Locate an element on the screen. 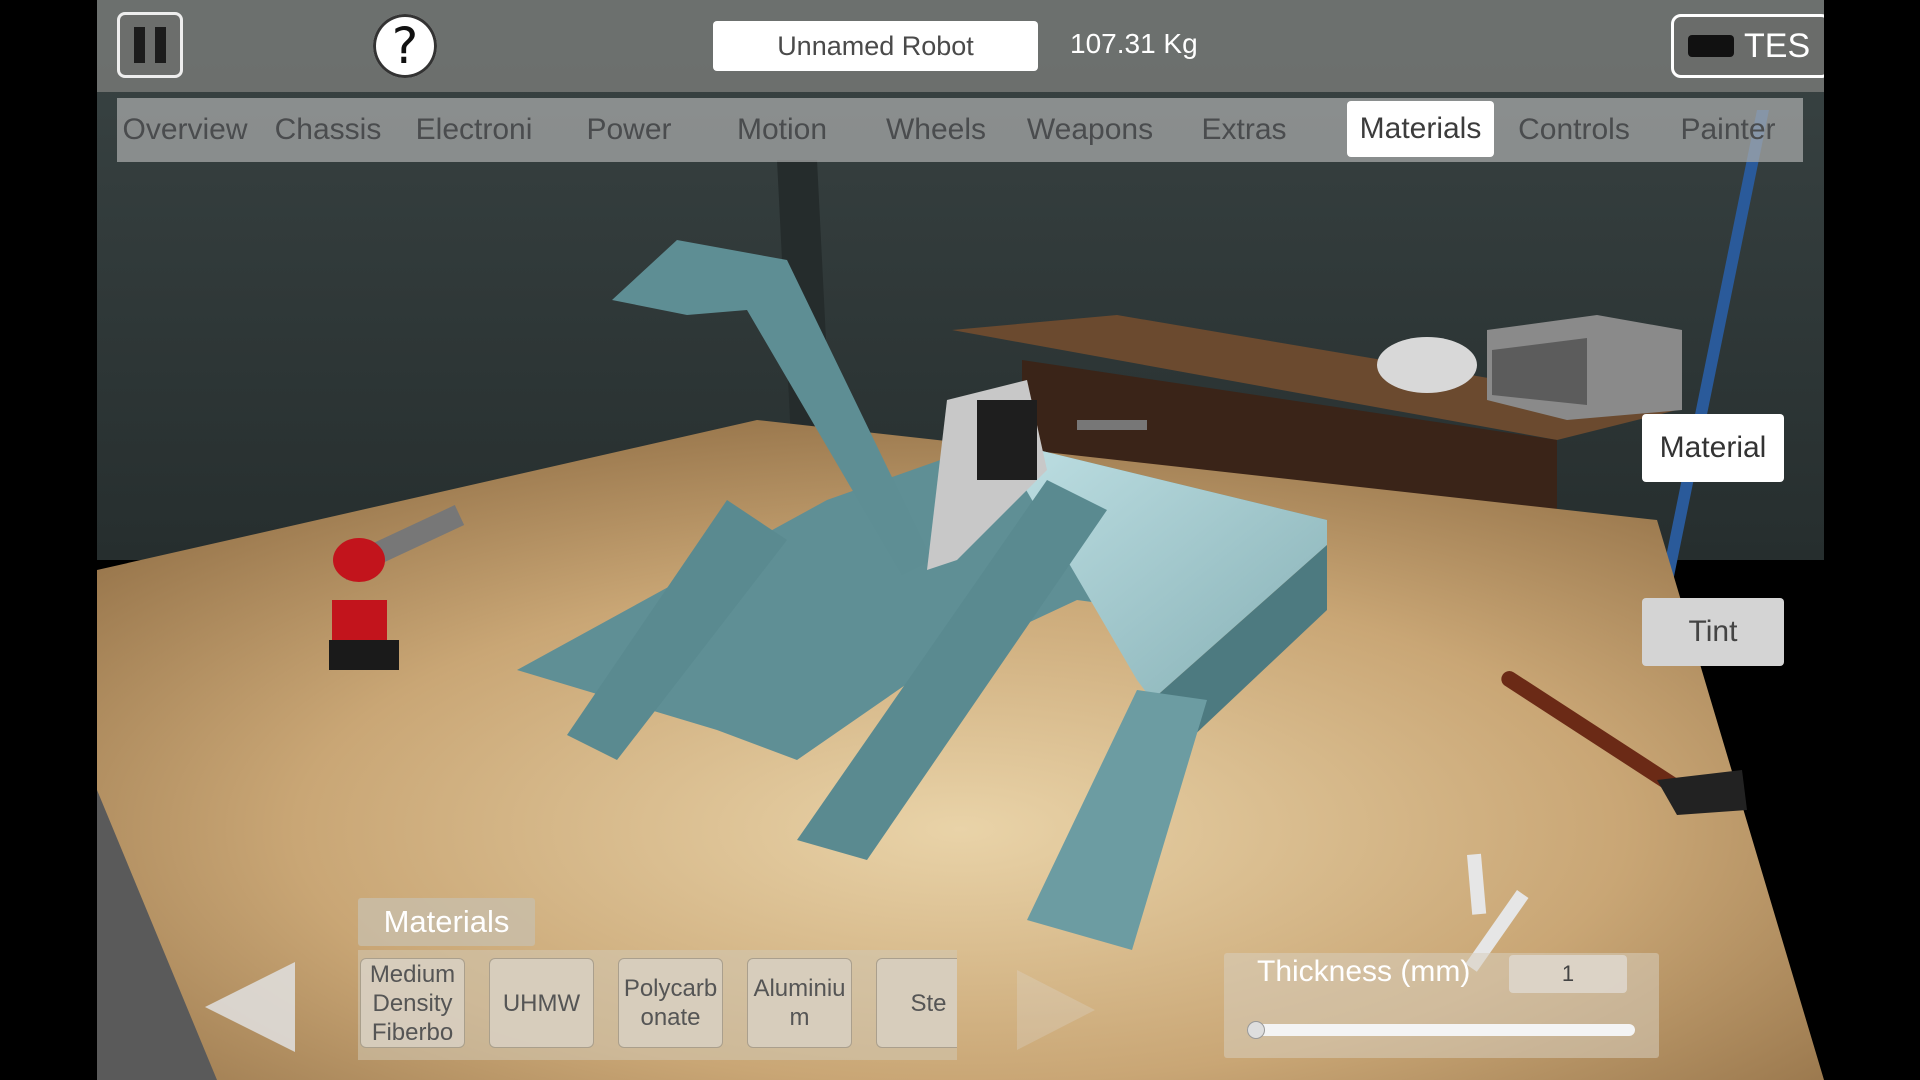 The height and width of the screenshot is (1080, 1920). thickness-slider-track is located at coordinates (1441, 1030).